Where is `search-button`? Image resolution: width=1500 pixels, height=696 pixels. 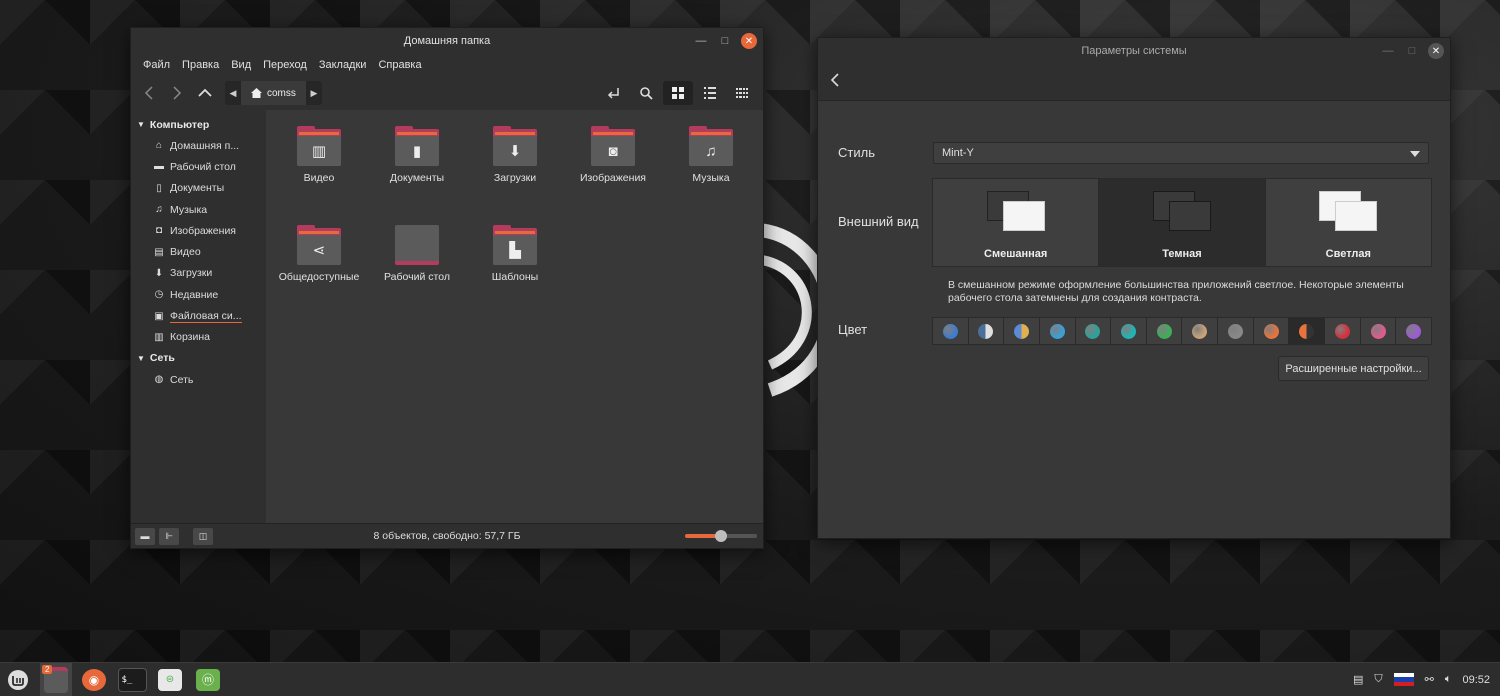
search-button is located at coordinates (646, 93).